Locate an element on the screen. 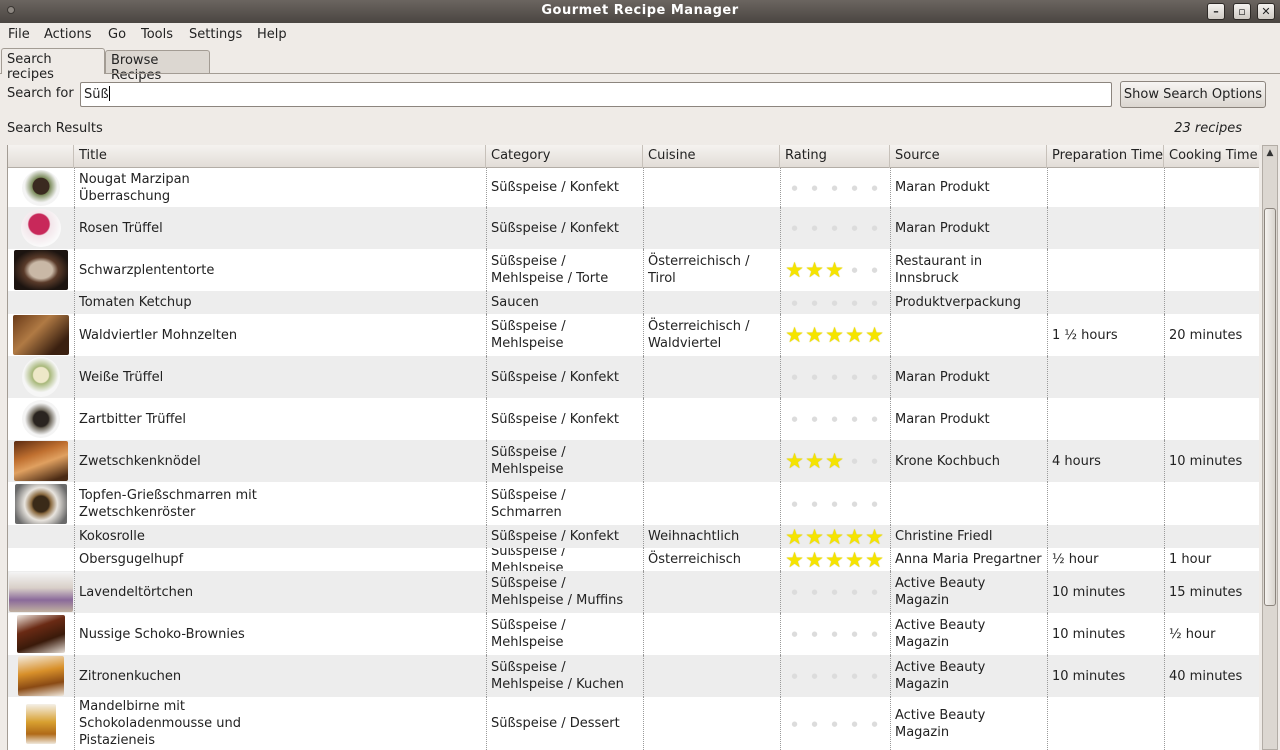 Image resolution: width=1280 pixels, height=750 pixels. menu-settings: Settings is located at coordinates (215, 34).